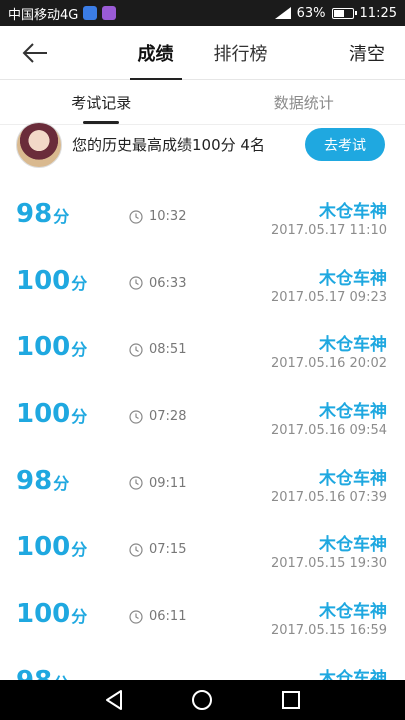  What do you see at coordinates (168, 617) in the screenshot?
I see `duration-text: 06:11` at bounding box center [168, 617].